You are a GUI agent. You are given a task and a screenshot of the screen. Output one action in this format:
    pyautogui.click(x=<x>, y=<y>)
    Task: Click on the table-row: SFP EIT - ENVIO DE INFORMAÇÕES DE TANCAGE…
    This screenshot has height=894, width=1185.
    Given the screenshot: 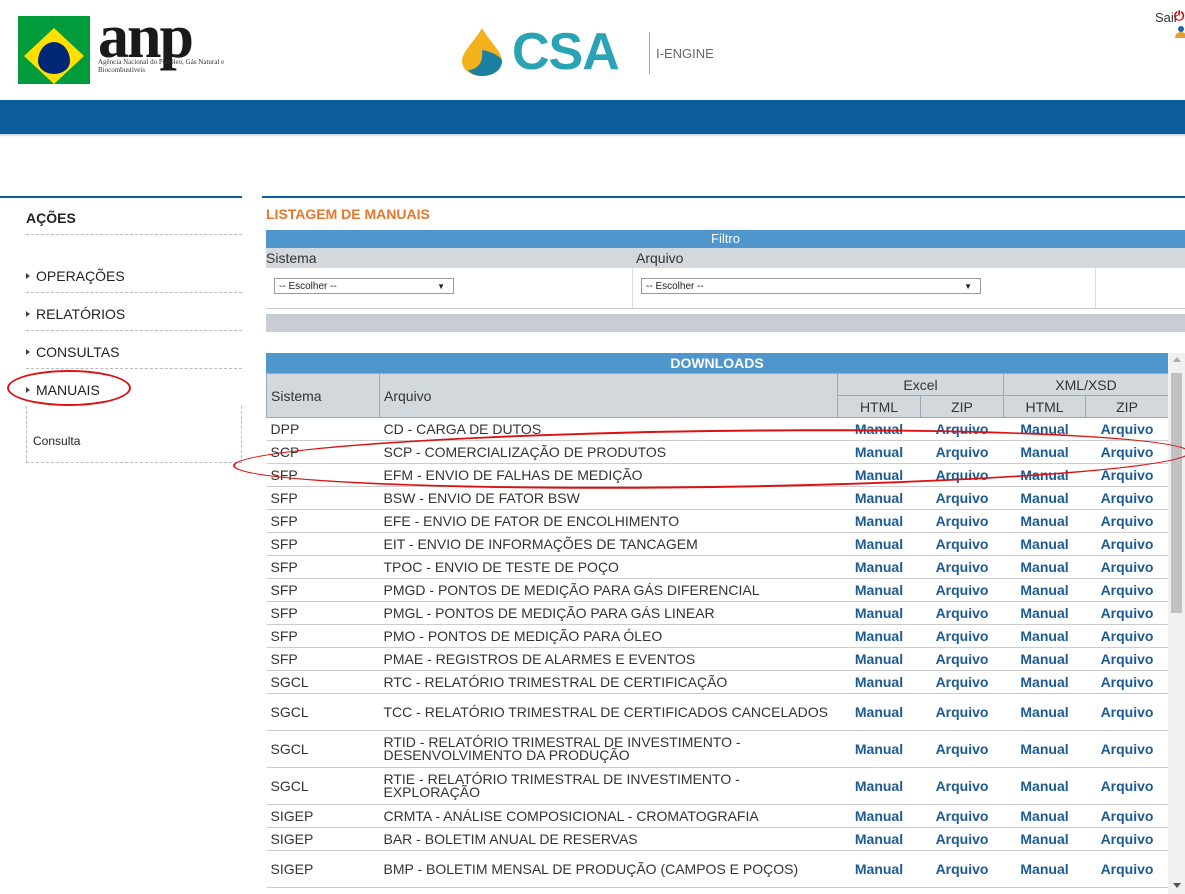 What is the action you would take?
    pyautogui.click(x=717, y=544)
    